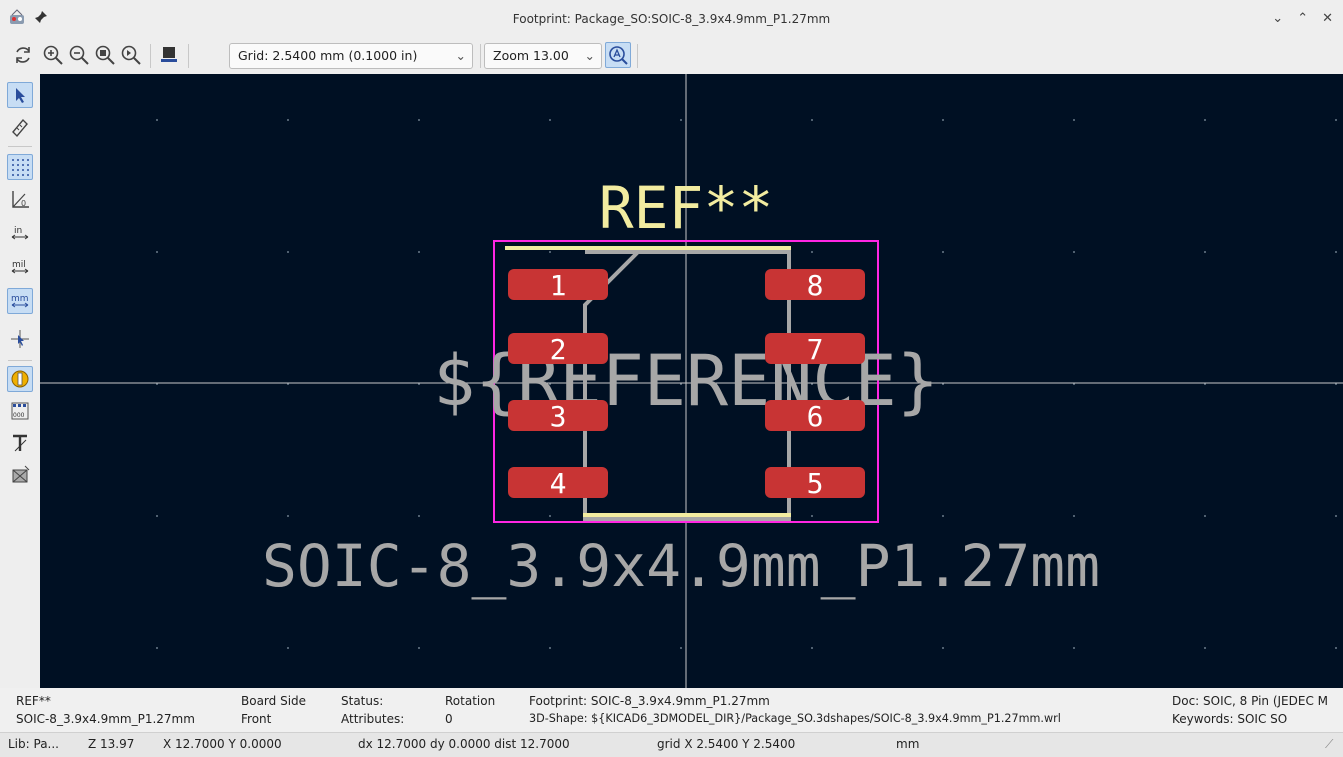 This screenshot has width=1343, height=757. I want to click on board-side-label: Board Side, so click(274, 701).